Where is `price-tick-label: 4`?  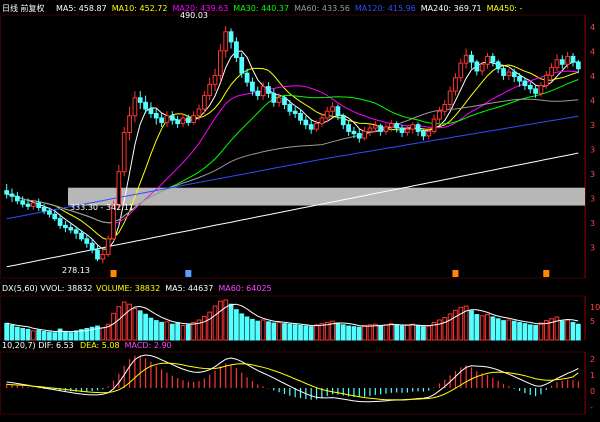
price-tick-label: 4 is located at coordinates (592, 101).